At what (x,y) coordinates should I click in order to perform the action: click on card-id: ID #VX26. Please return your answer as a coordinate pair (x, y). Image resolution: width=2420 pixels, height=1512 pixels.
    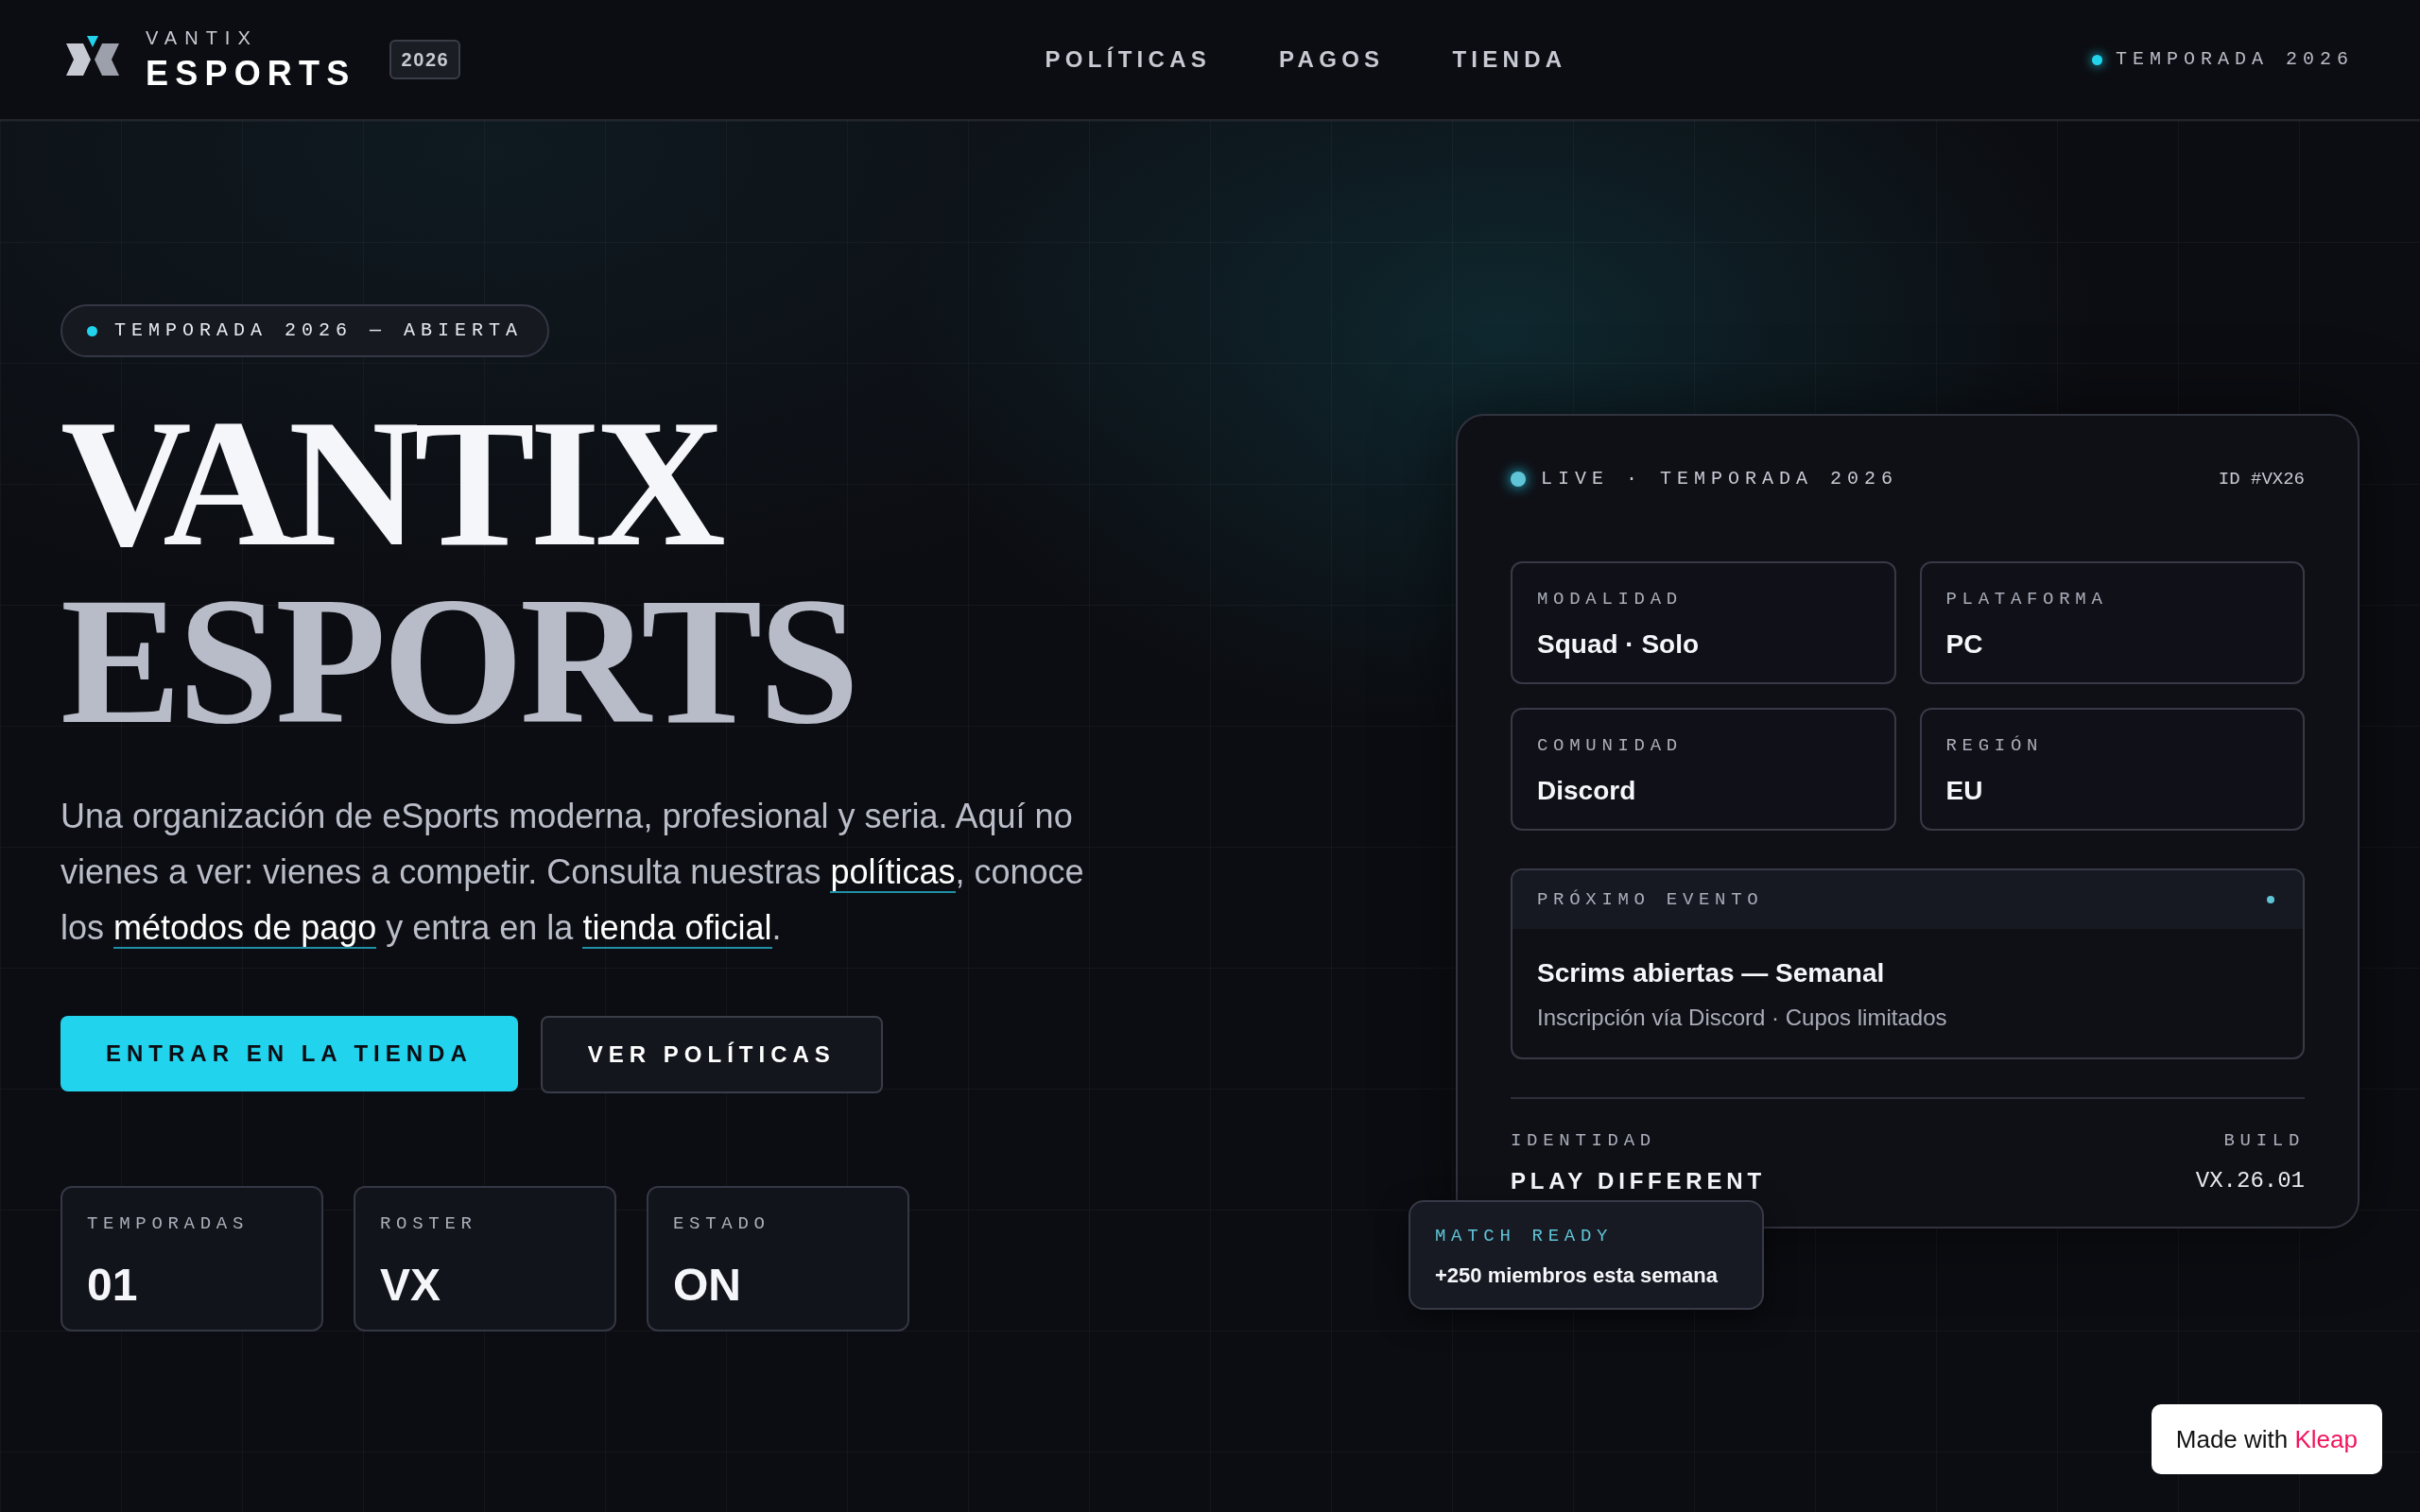
    Looking at the image, I should click on (2261, 479).